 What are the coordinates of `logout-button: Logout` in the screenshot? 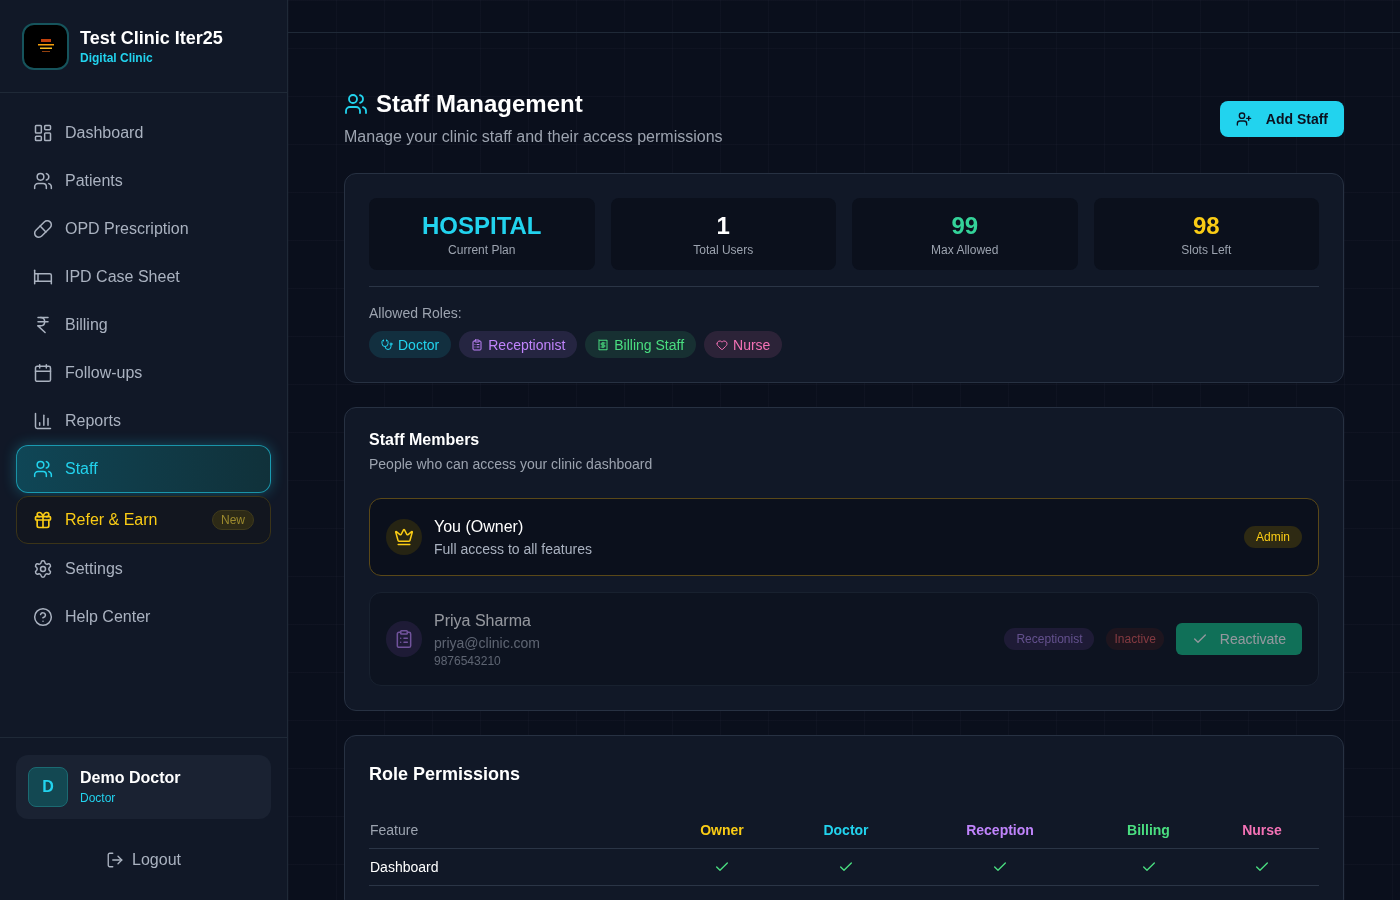 It's located at (143, 860).